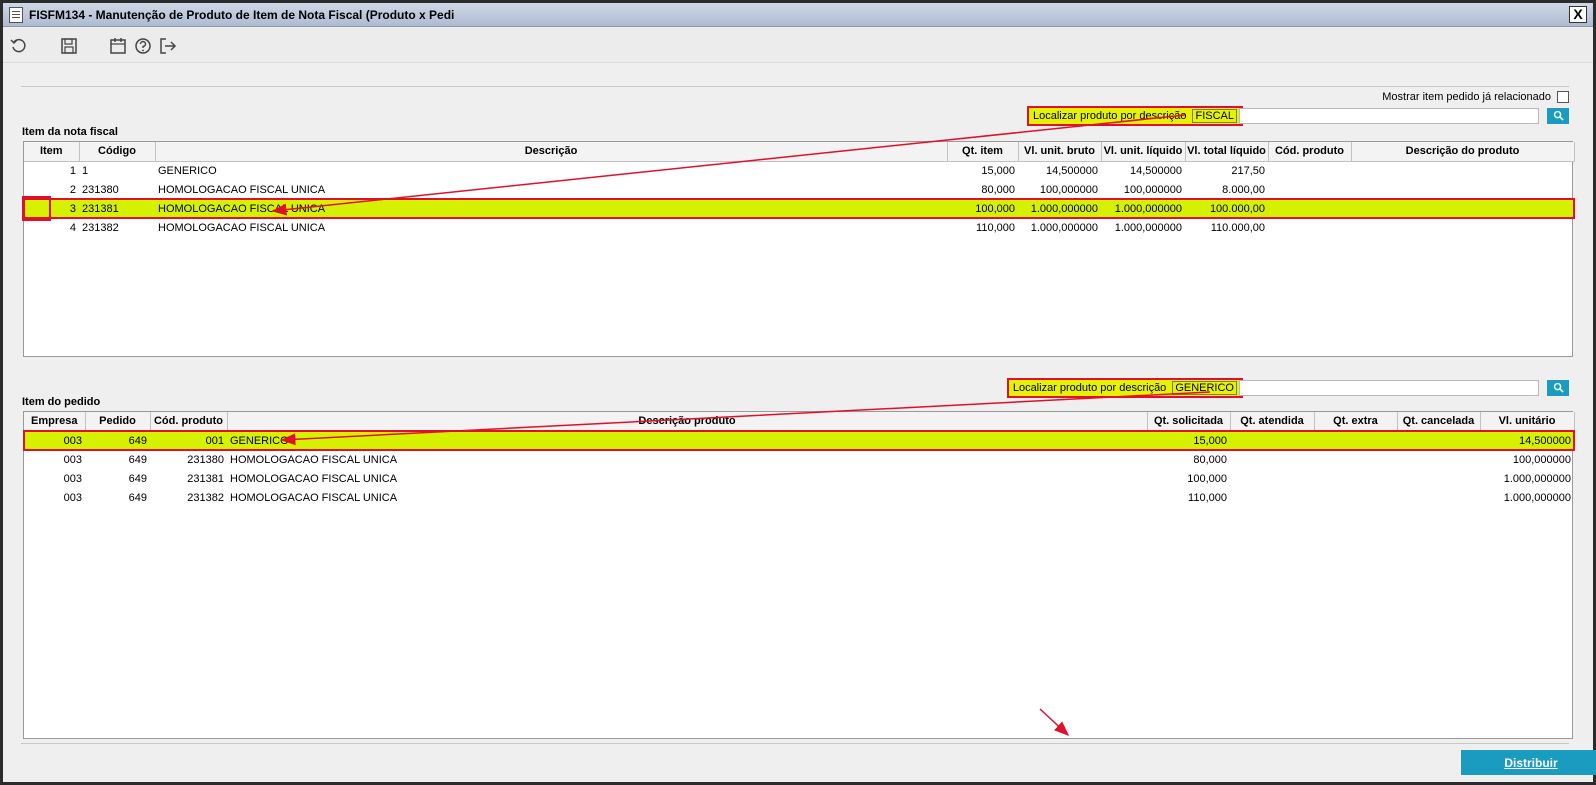  I want to click on pedido-section-title: Item do pedido, so click(61, 402).